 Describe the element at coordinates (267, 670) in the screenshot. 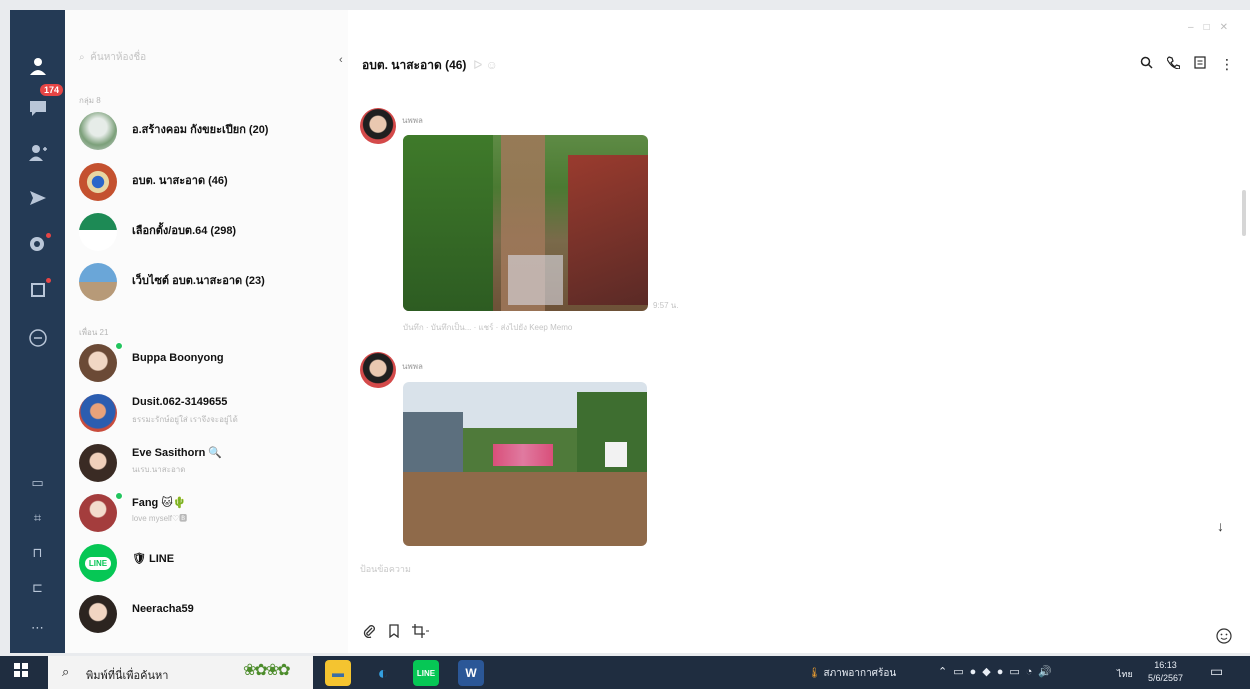

I see `search-highlight-art: ❀✿❀✿` at that location.